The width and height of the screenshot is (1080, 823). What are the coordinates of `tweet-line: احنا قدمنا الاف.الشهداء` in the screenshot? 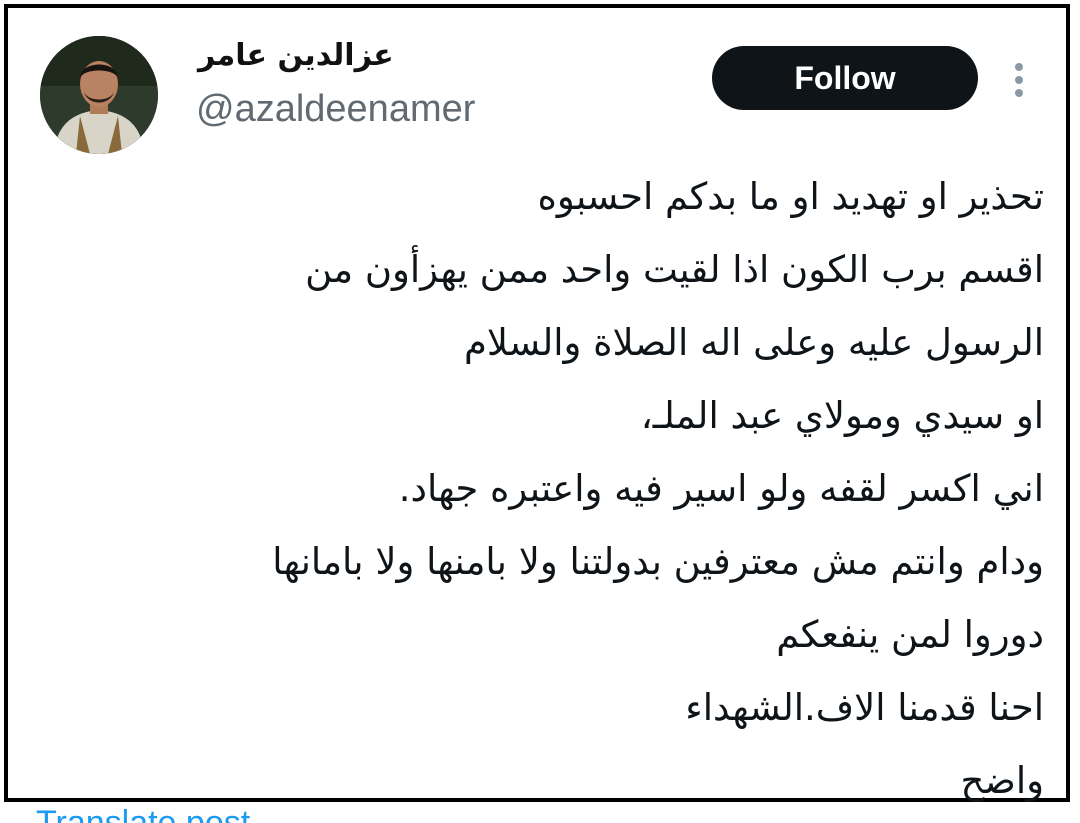 It's located at (864, 707).